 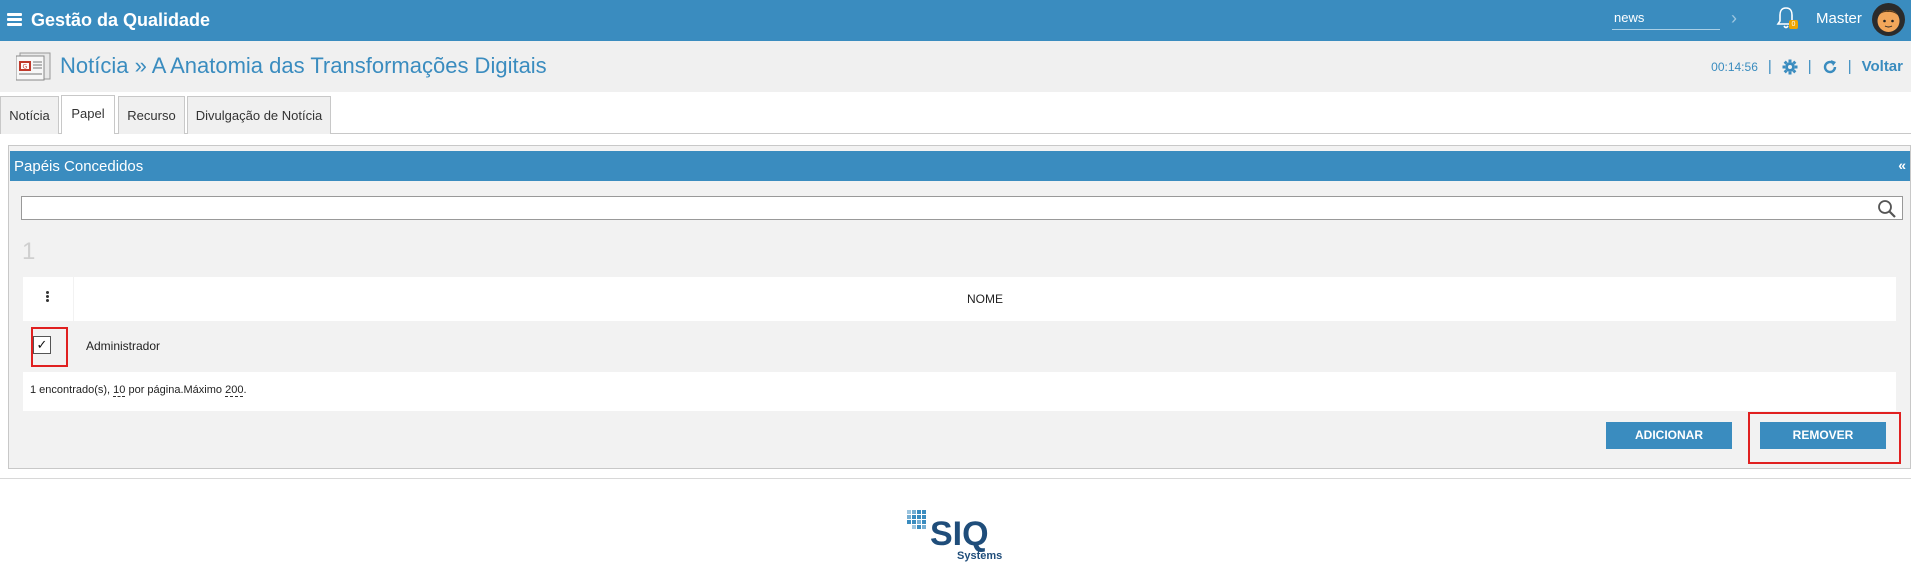 What do you see at coordinates (1669, 435) in the screenshot?
I see `add-button: ADICIONAR` at bounding box center [1669, 435].